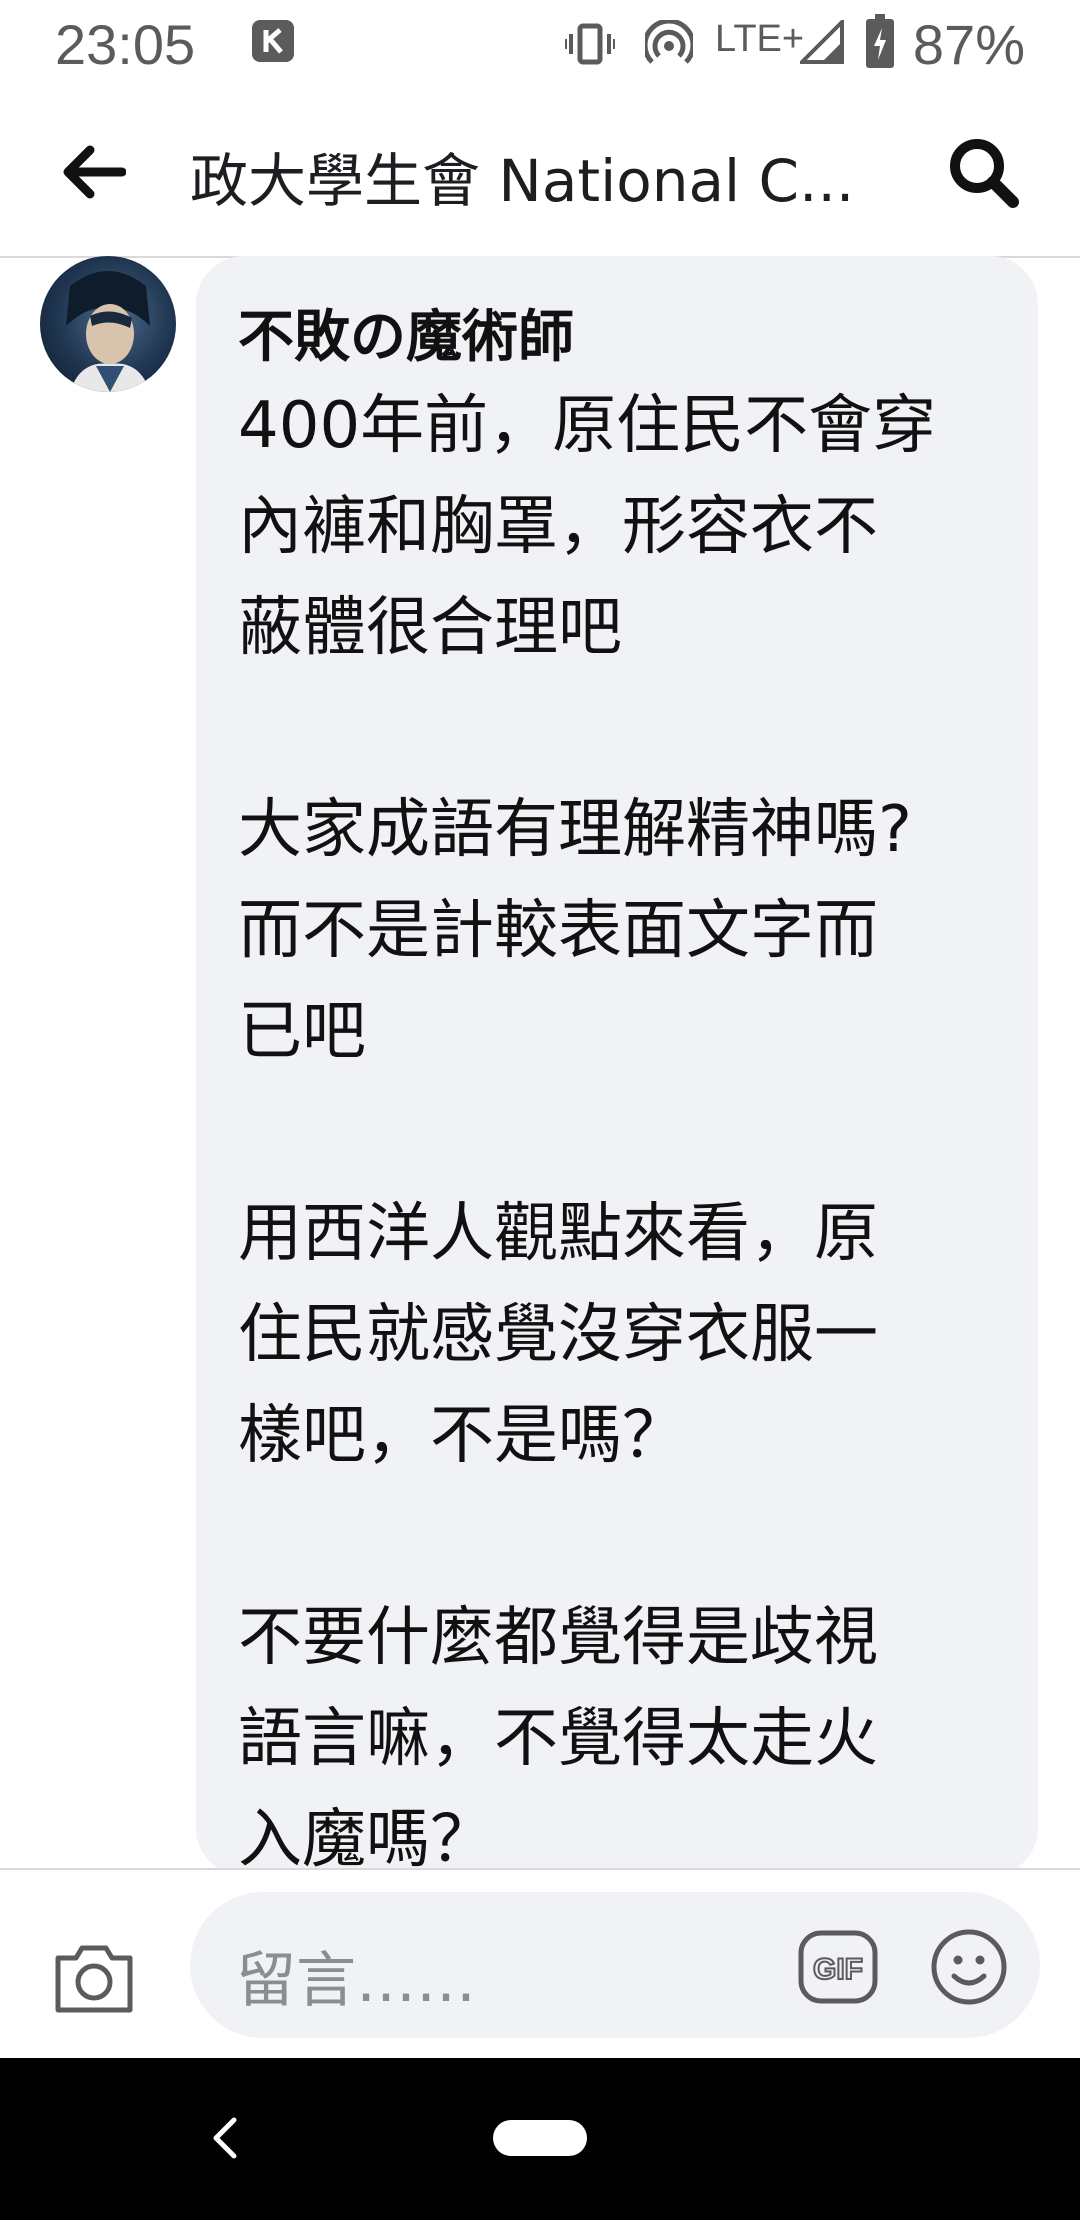 The image size is (1080, 2220). What do you see at coordinates (108, 331) in the screenshot?
I see `avatar-image` at bounding box center [108, 331].